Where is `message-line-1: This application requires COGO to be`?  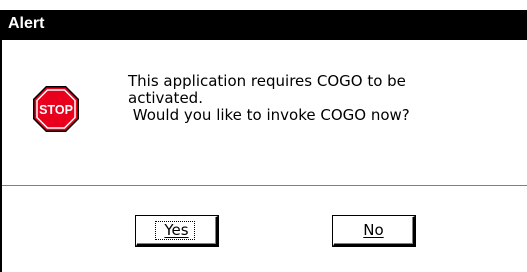
message-line-1: This application requires COGO to be is located at coordinates (267, 81).